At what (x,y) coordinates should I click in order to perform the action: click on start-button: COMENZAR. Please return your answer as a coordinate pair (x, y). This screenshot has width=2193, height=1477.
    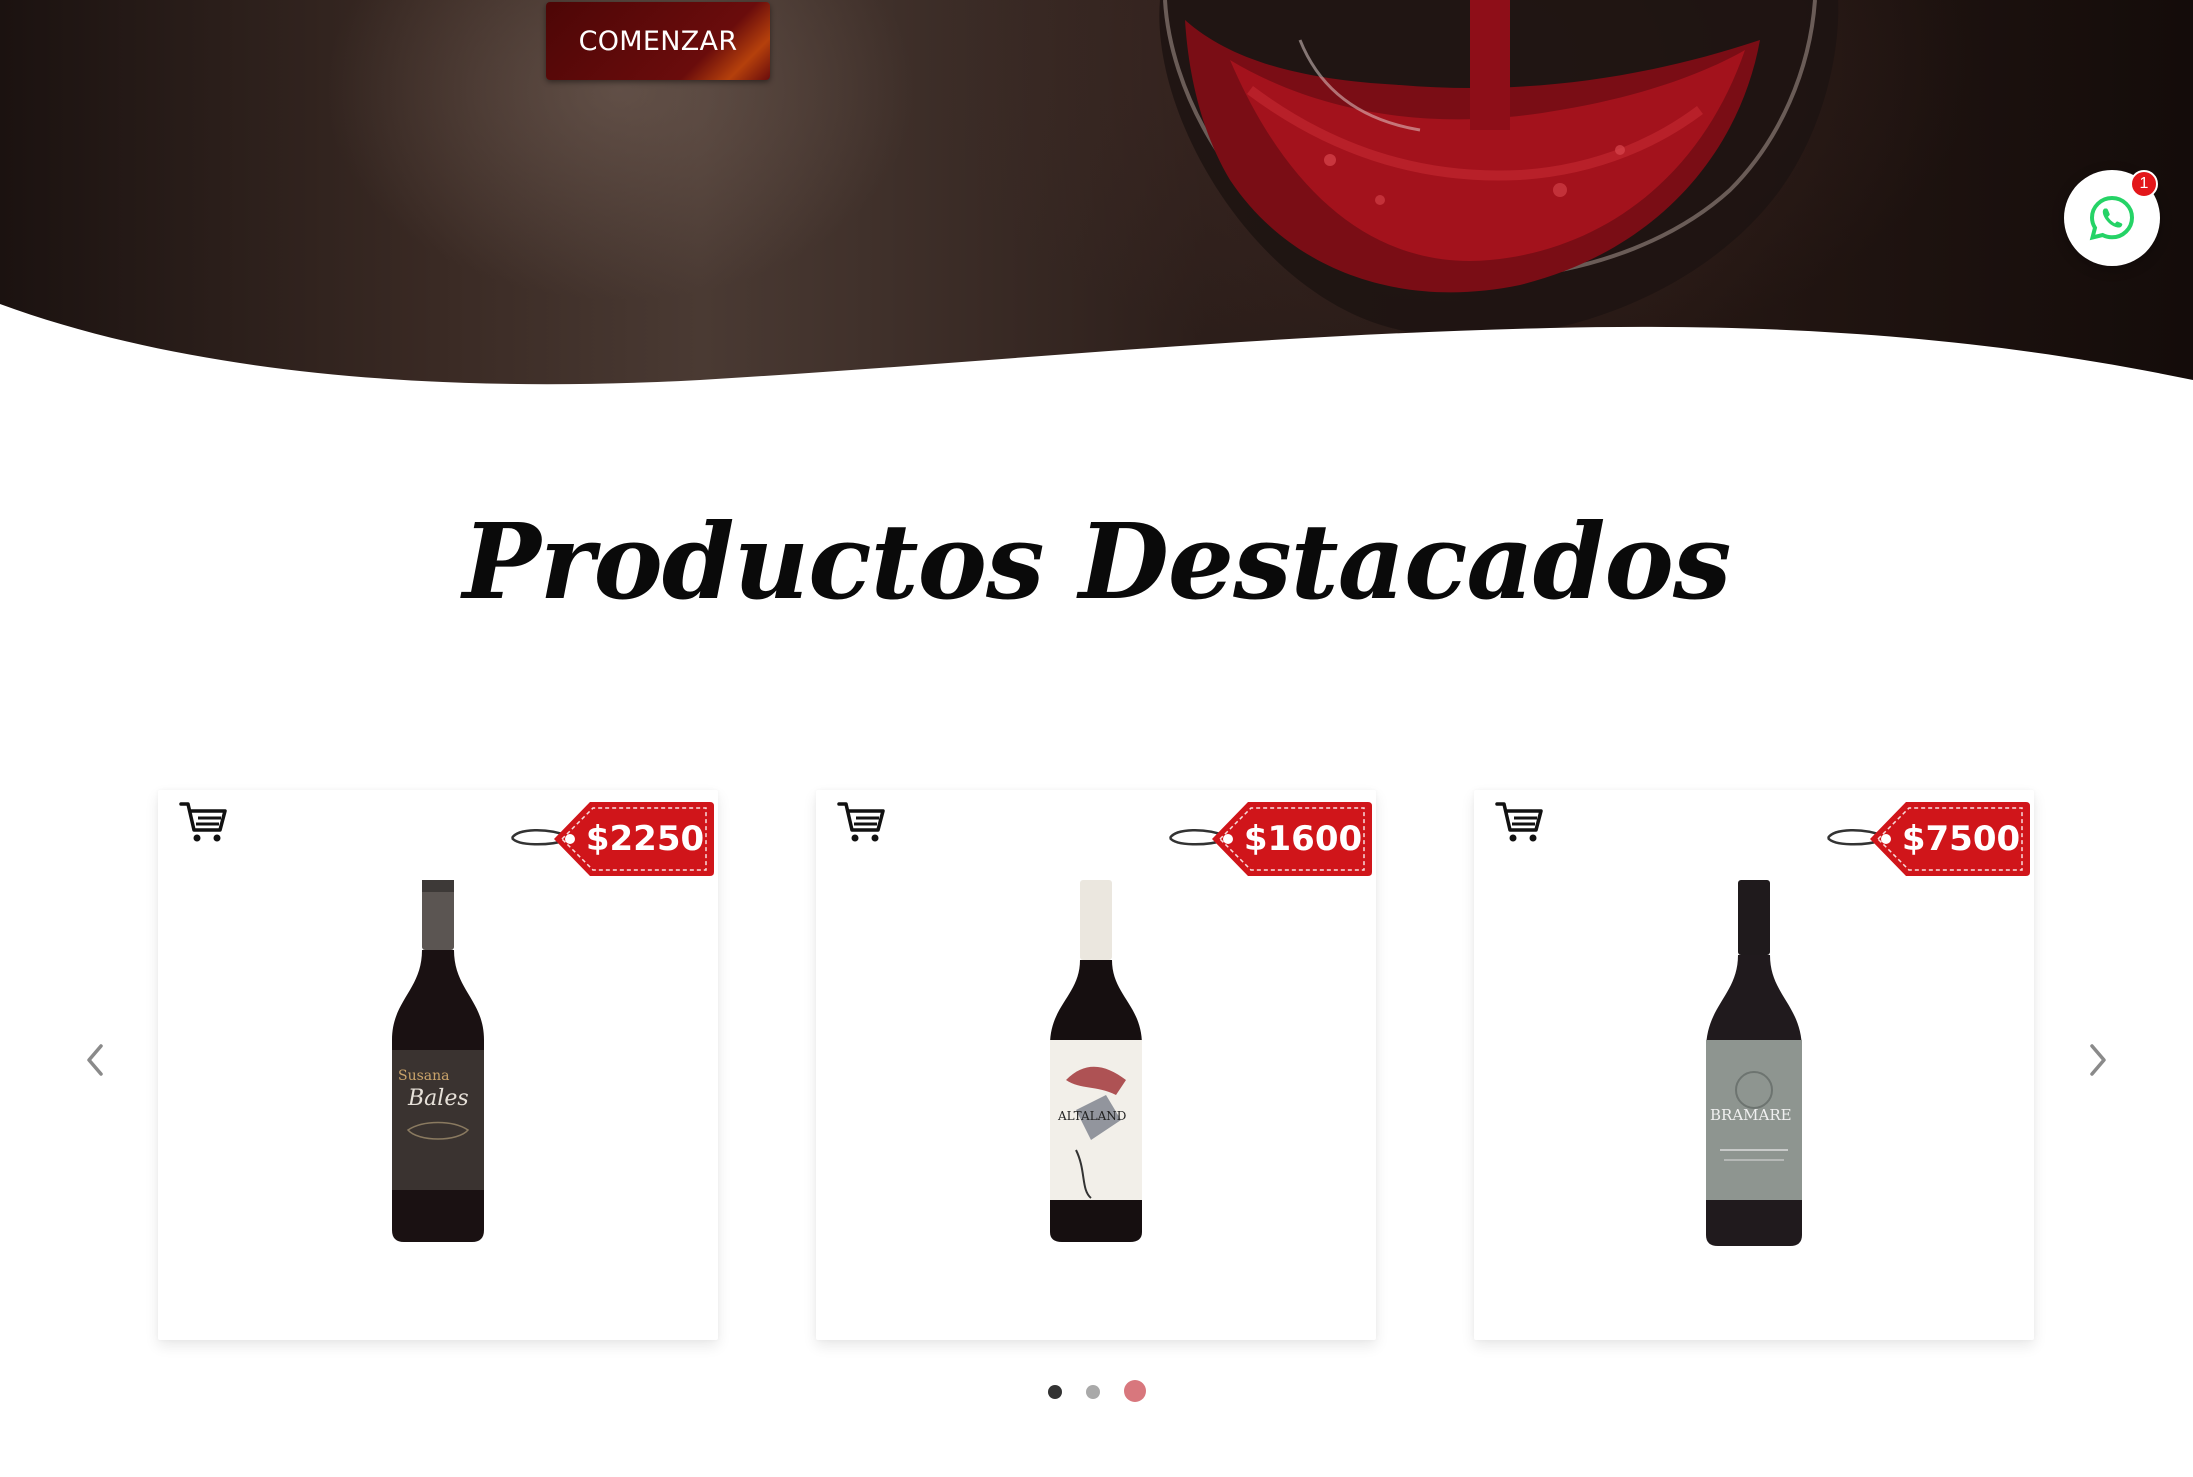
    Looking at the image, I should click on (658, 41).